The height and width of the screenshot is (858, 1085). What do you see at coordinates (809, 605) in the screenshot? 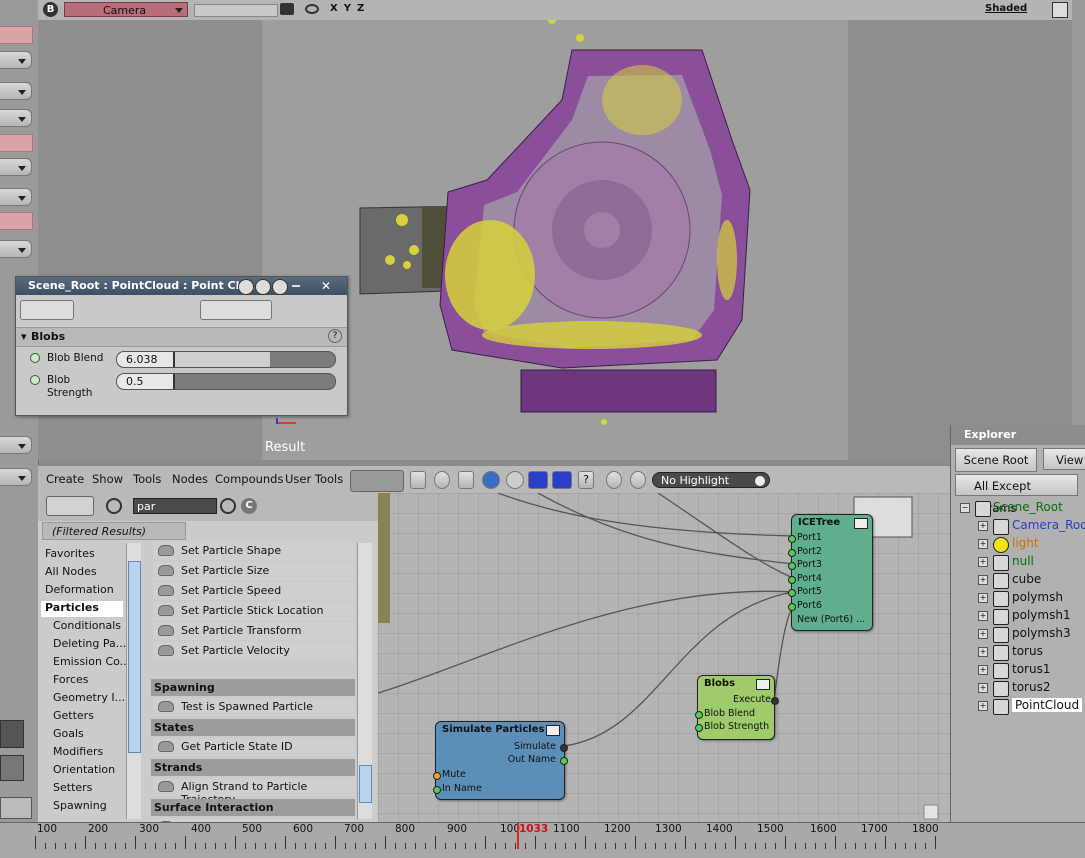
I see `icetree-port: Port6` at bounding box center [809, 605].